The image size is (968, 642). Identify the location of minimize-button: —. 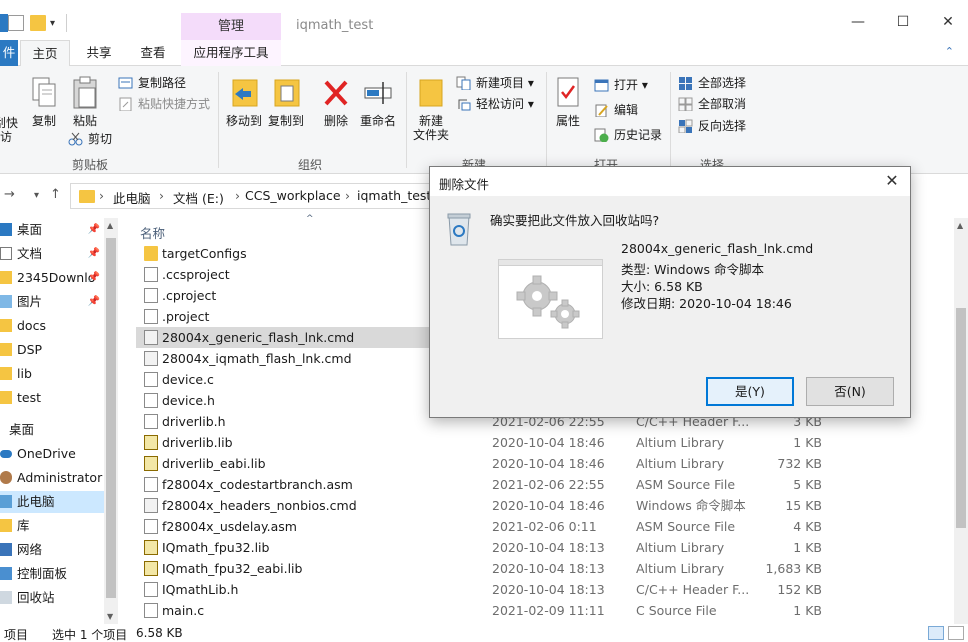
(858, 22).